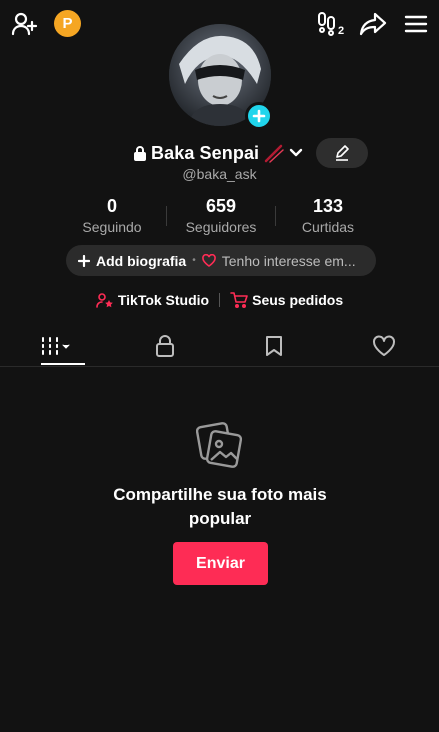 The width and height of the screenshot is (439, 732). I want to click on share-icon, so click(373, 24).